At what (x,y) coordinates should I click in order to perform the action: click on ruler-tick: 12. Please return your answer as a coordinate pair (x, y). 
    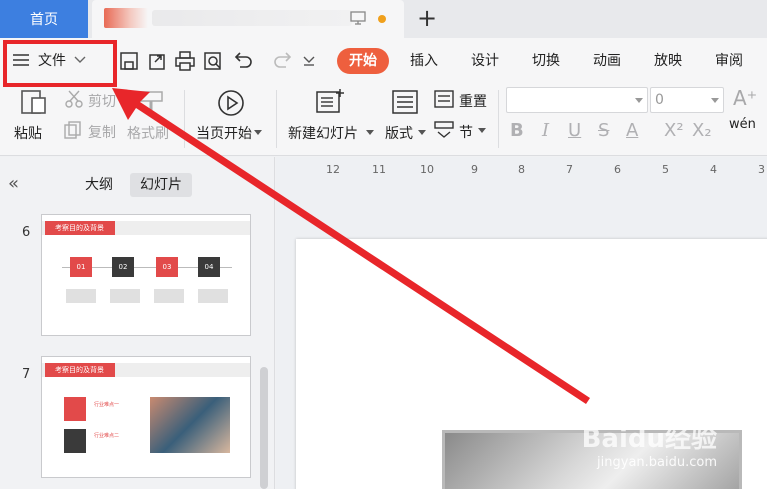
    Looking at the image, I should click on (333, 169).